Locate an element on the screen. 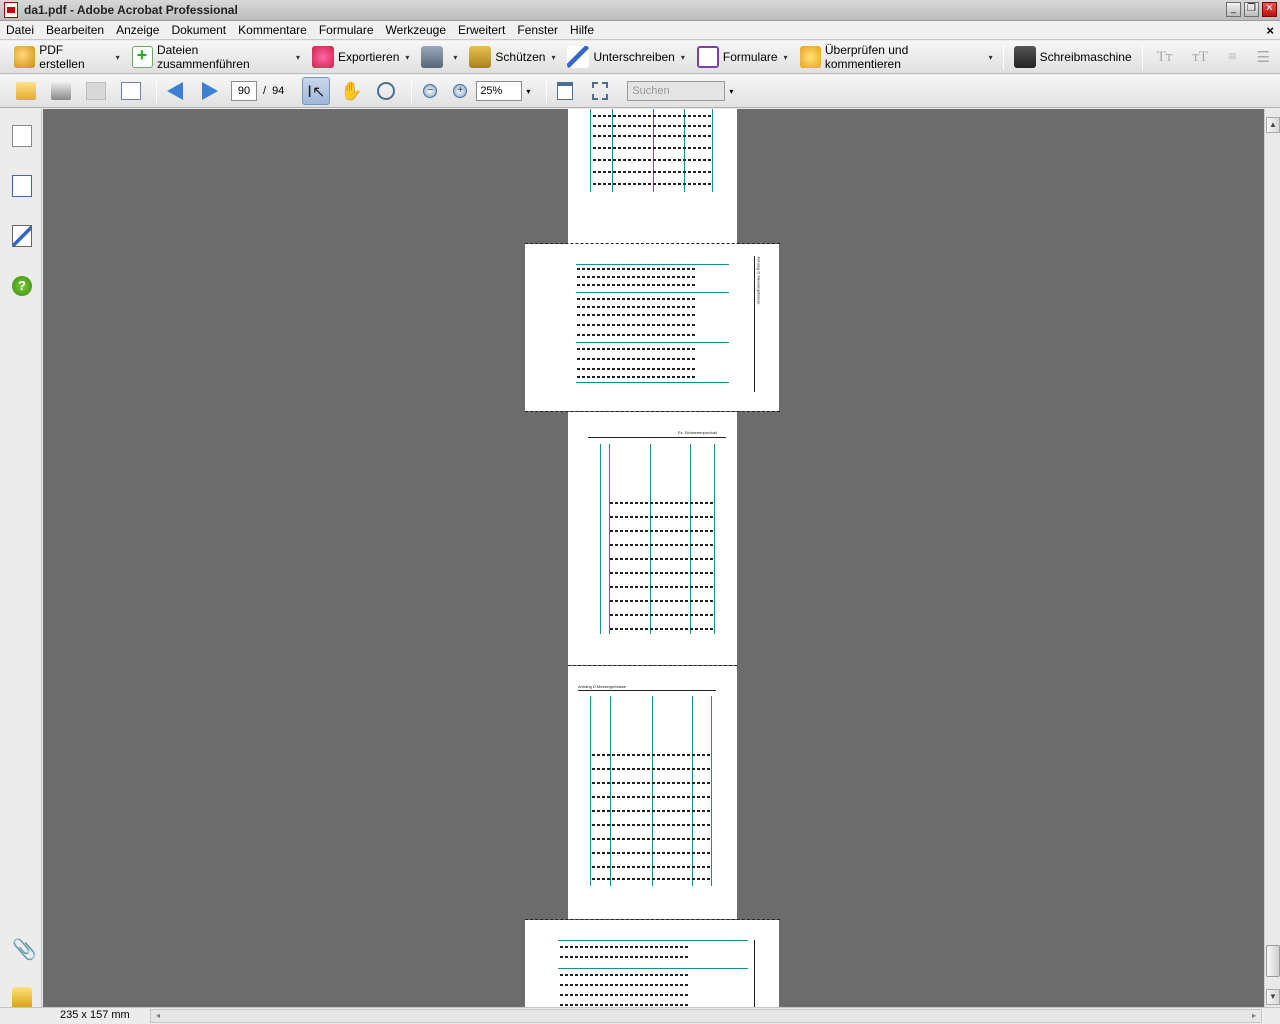 The image size is (1280, 1024). zoom-in-button: + is located at coordinates (460, 91).